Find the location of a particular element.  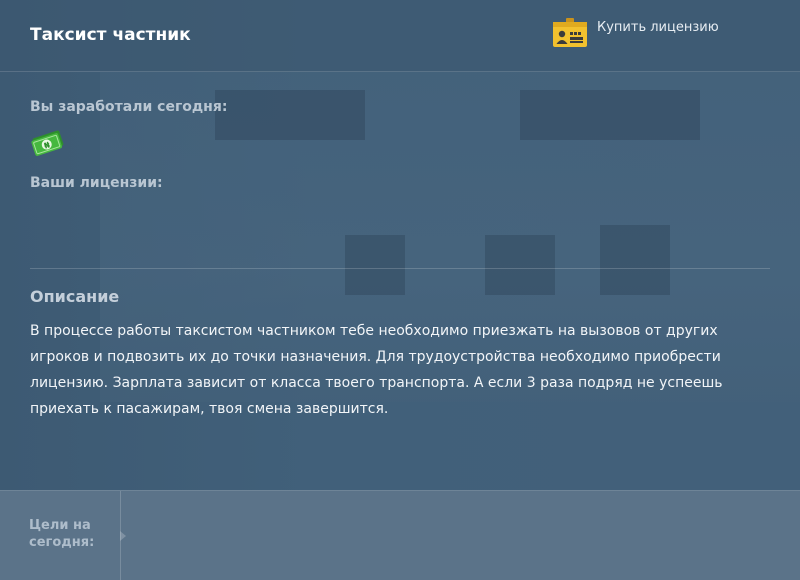

buy-license-button: Купить лицензию is located at coordinates (635, 34).